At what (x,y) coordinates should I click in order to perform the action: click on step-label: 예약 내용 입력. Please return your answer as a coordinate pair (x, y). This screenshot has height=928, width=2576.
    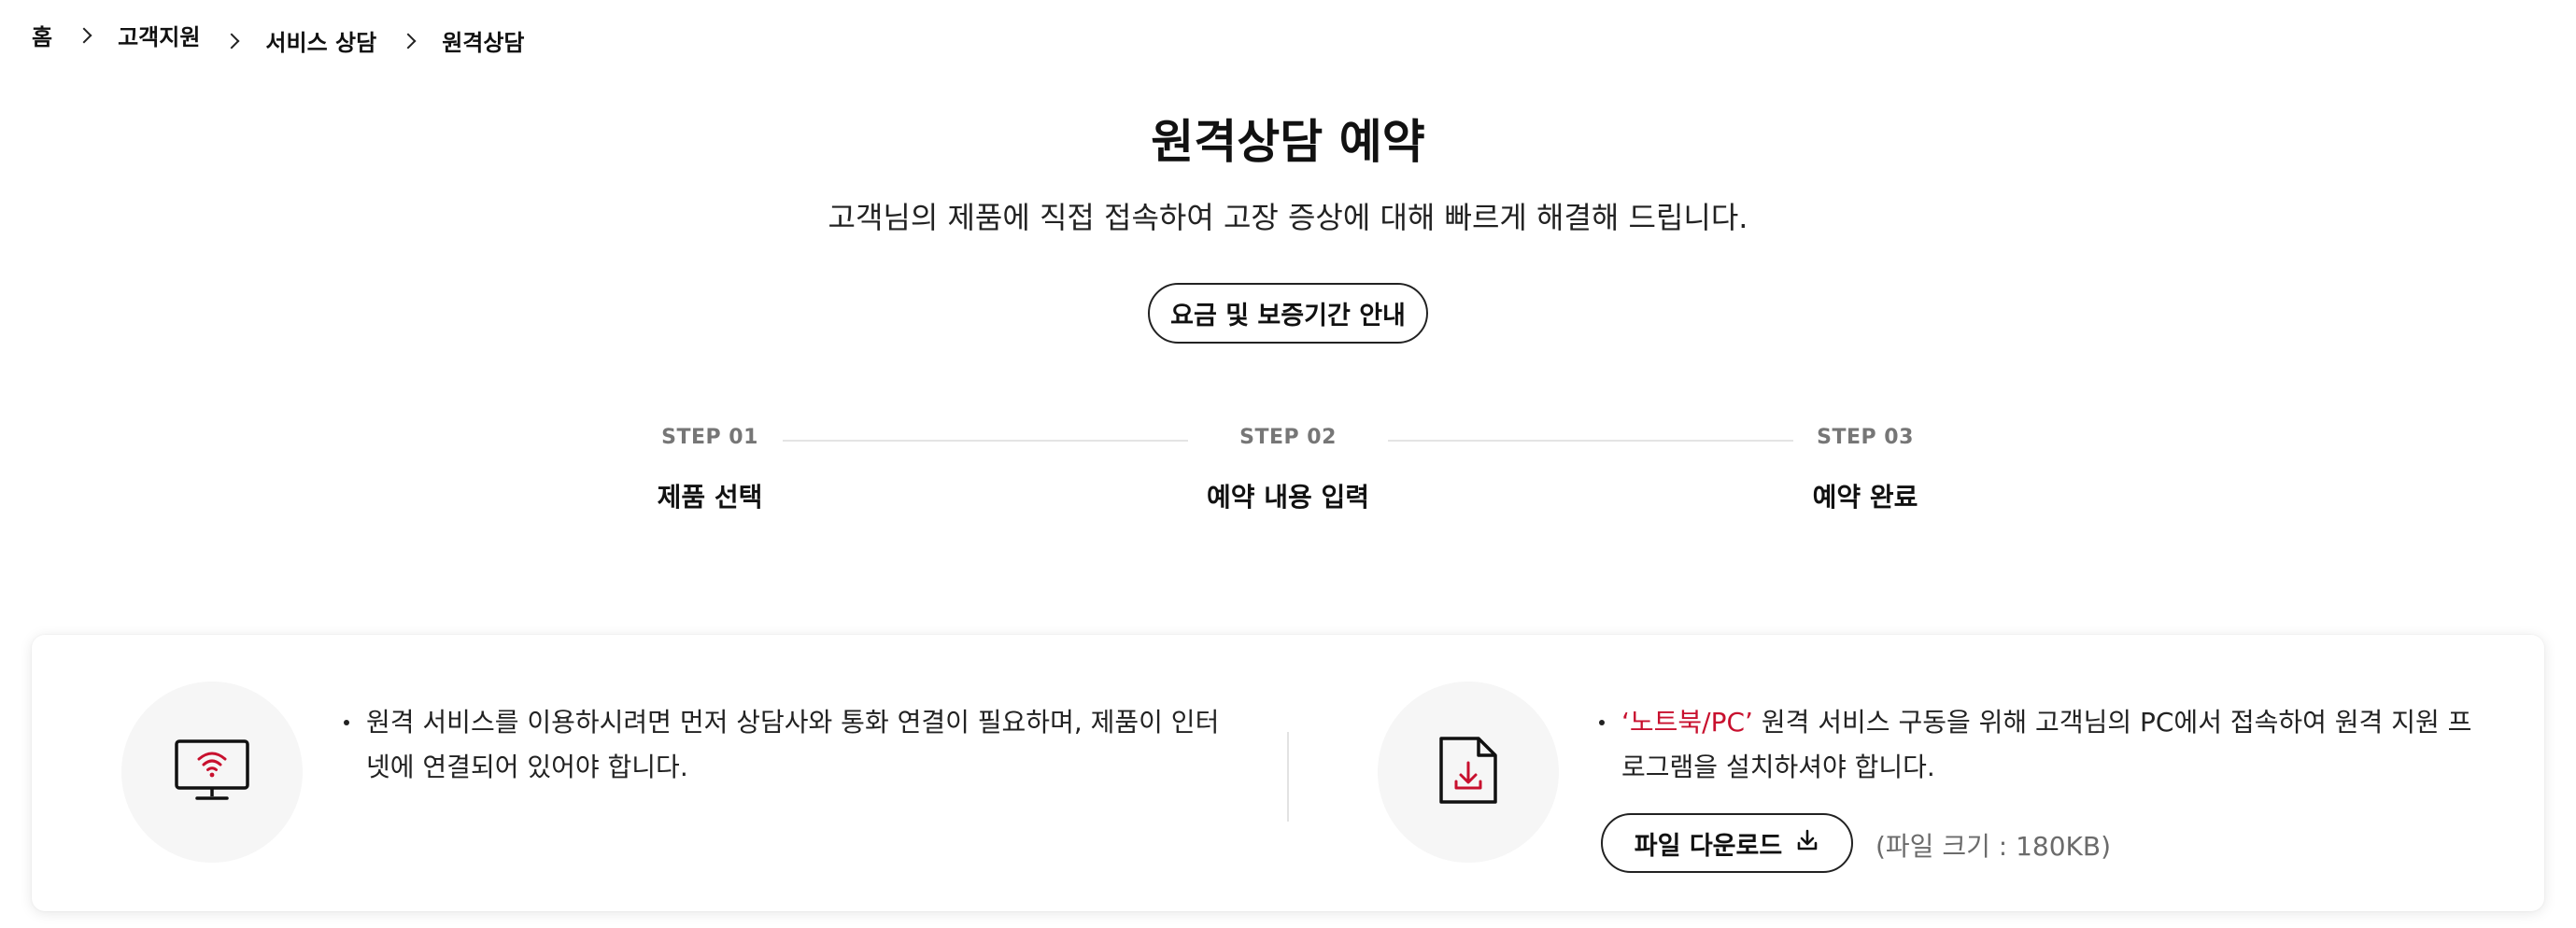
    Looking at the image, I should click on (1288, 497).